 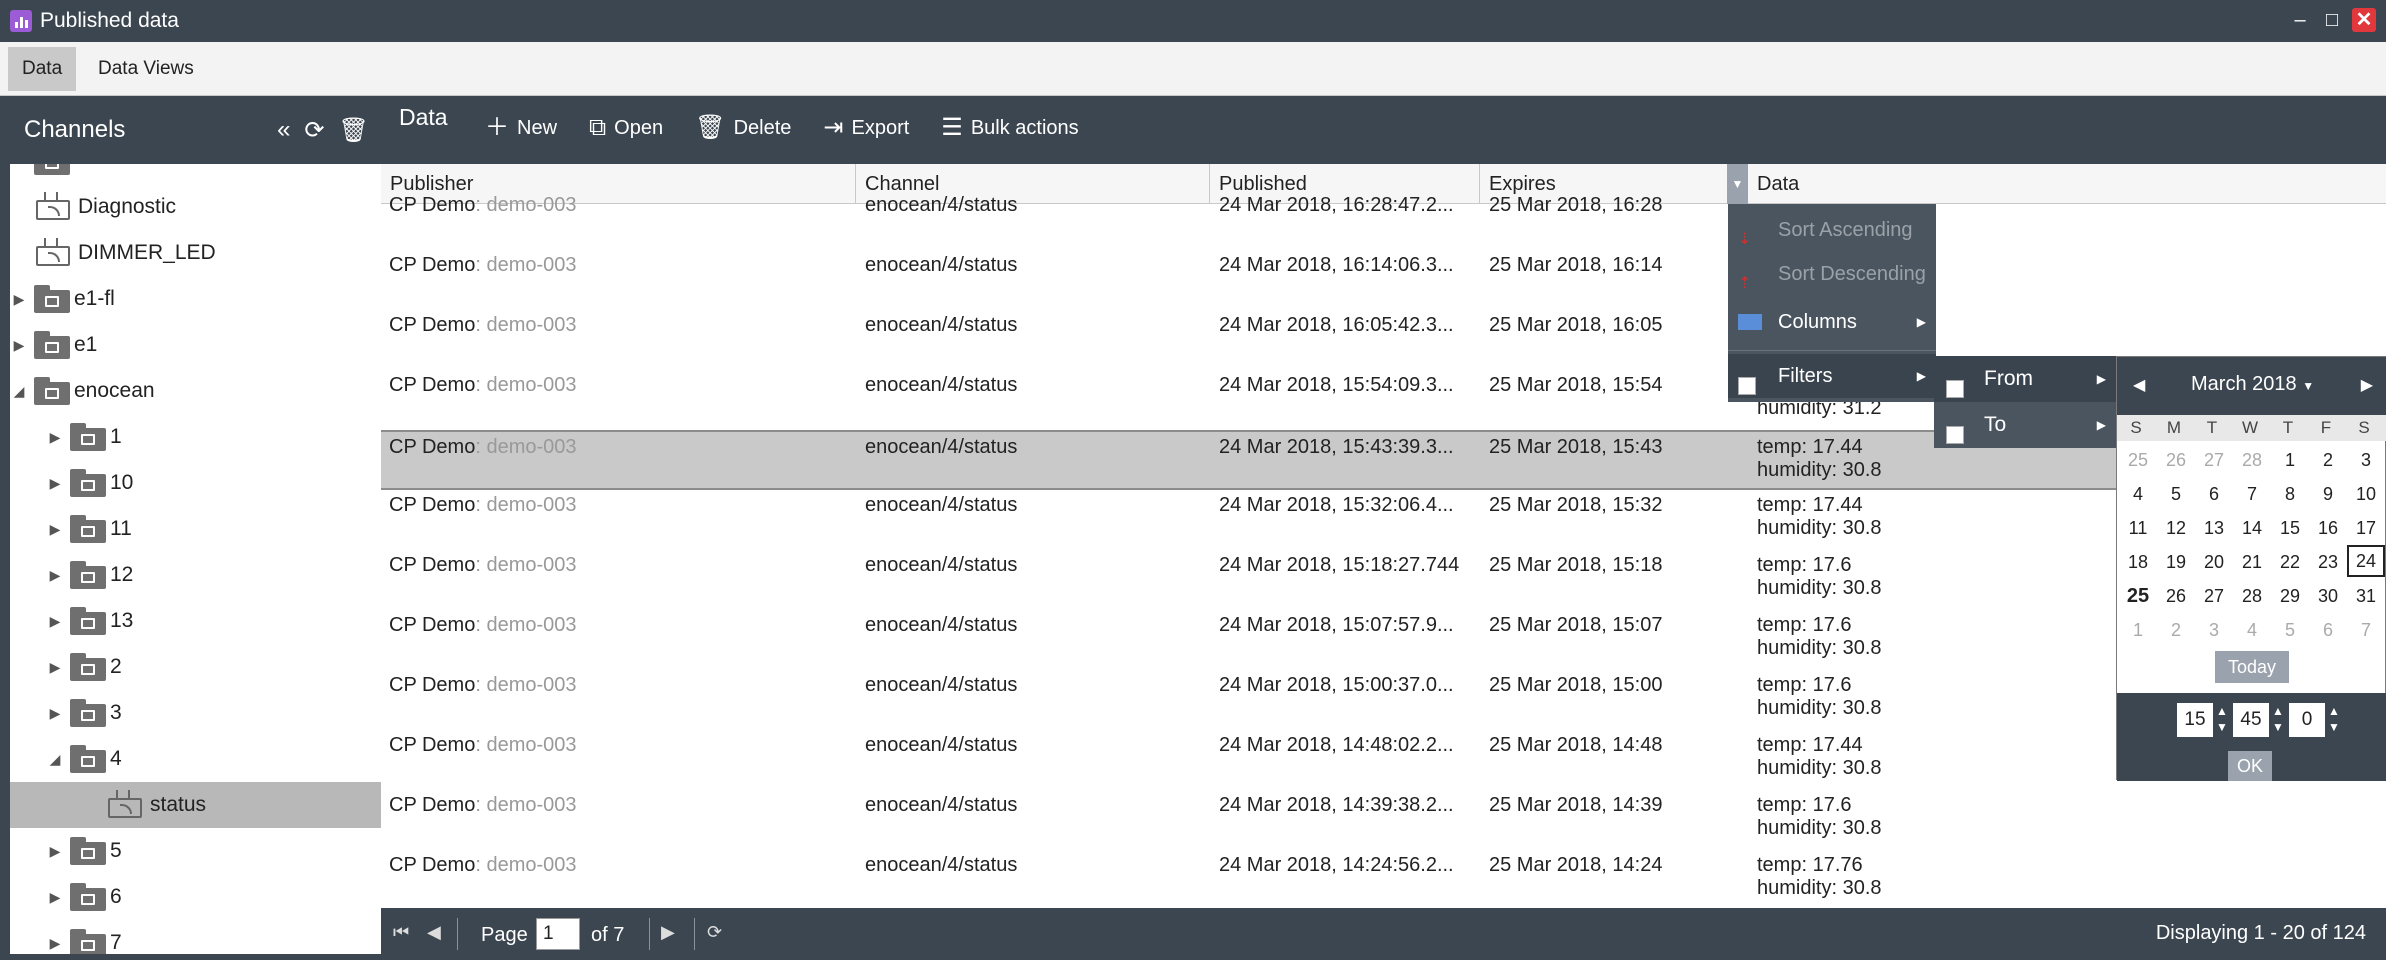 What do you see at coordinates (195, 851) in the screenshot?
I see `tree-item: ▶ 5` at bounding box center [195, 851].